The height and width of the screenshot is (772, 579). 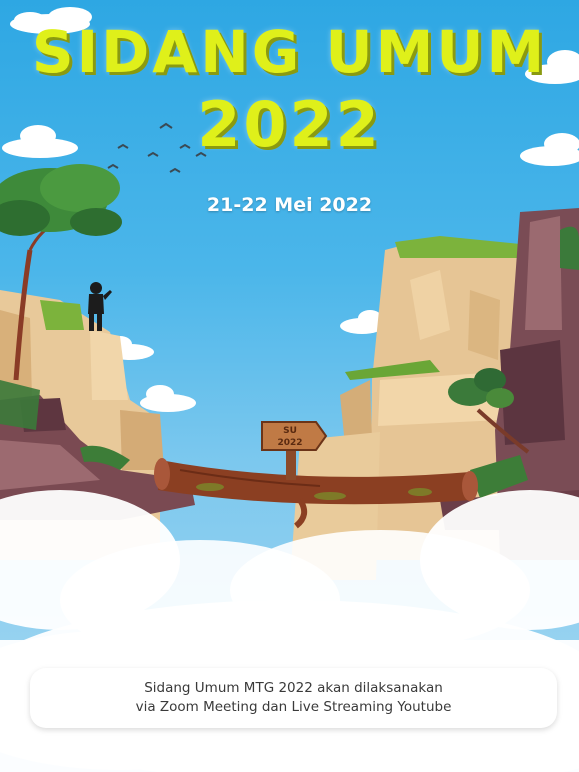 What do you see at coordinates (289, 52) in the screenshot?
I see `title-line-1: SIDANG UMUM` at bounding box center [289, 52].